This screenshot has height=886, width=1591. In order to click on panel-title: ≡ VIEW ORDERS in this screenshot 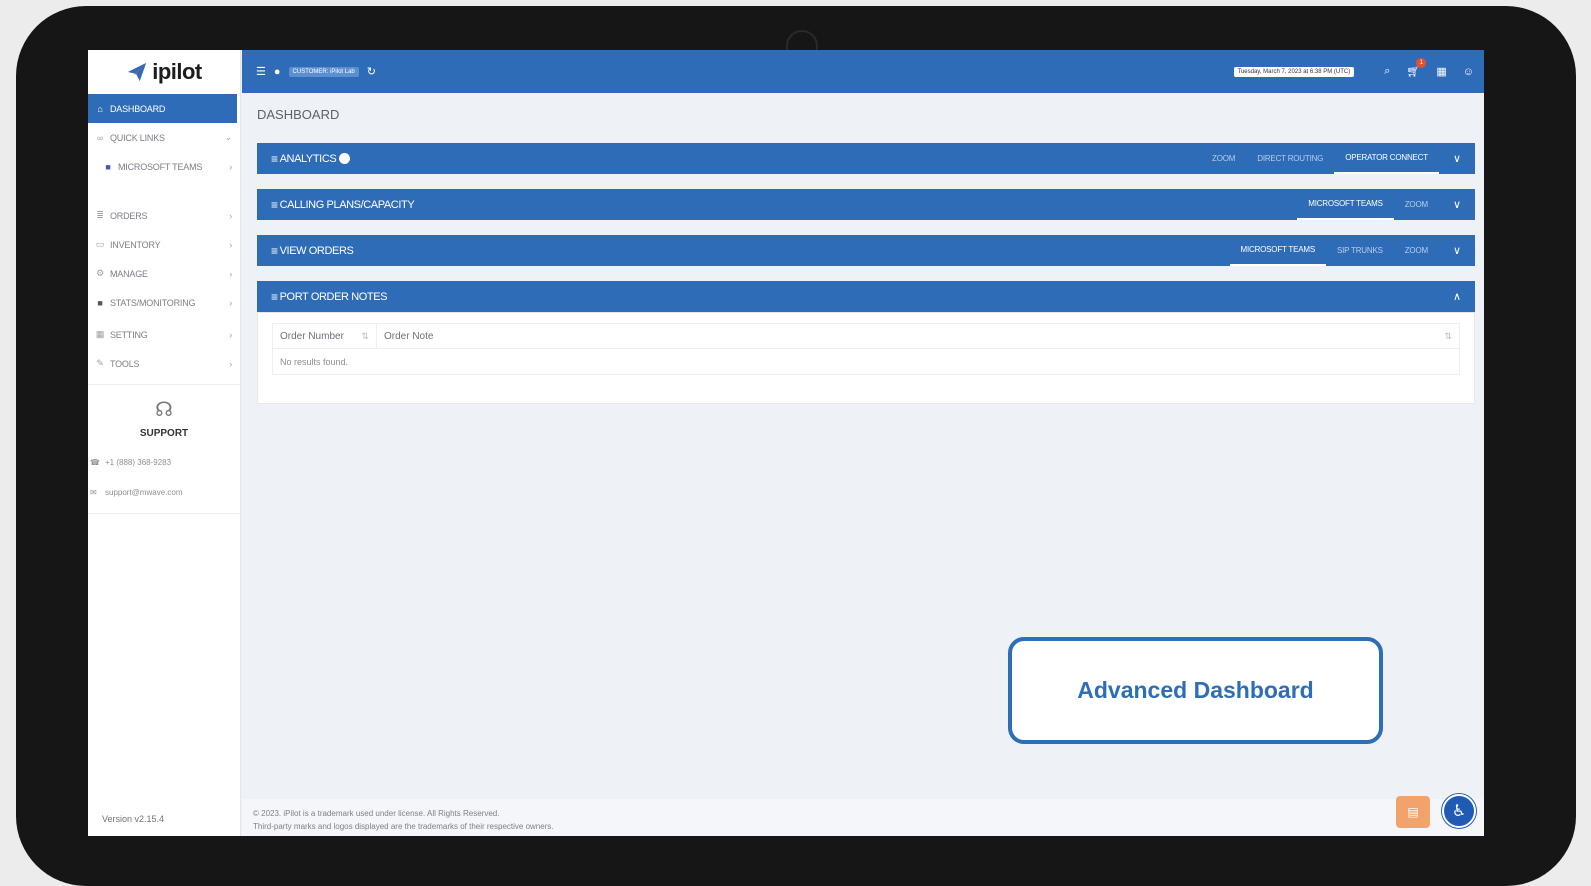, I will do `click(312, 250)`.